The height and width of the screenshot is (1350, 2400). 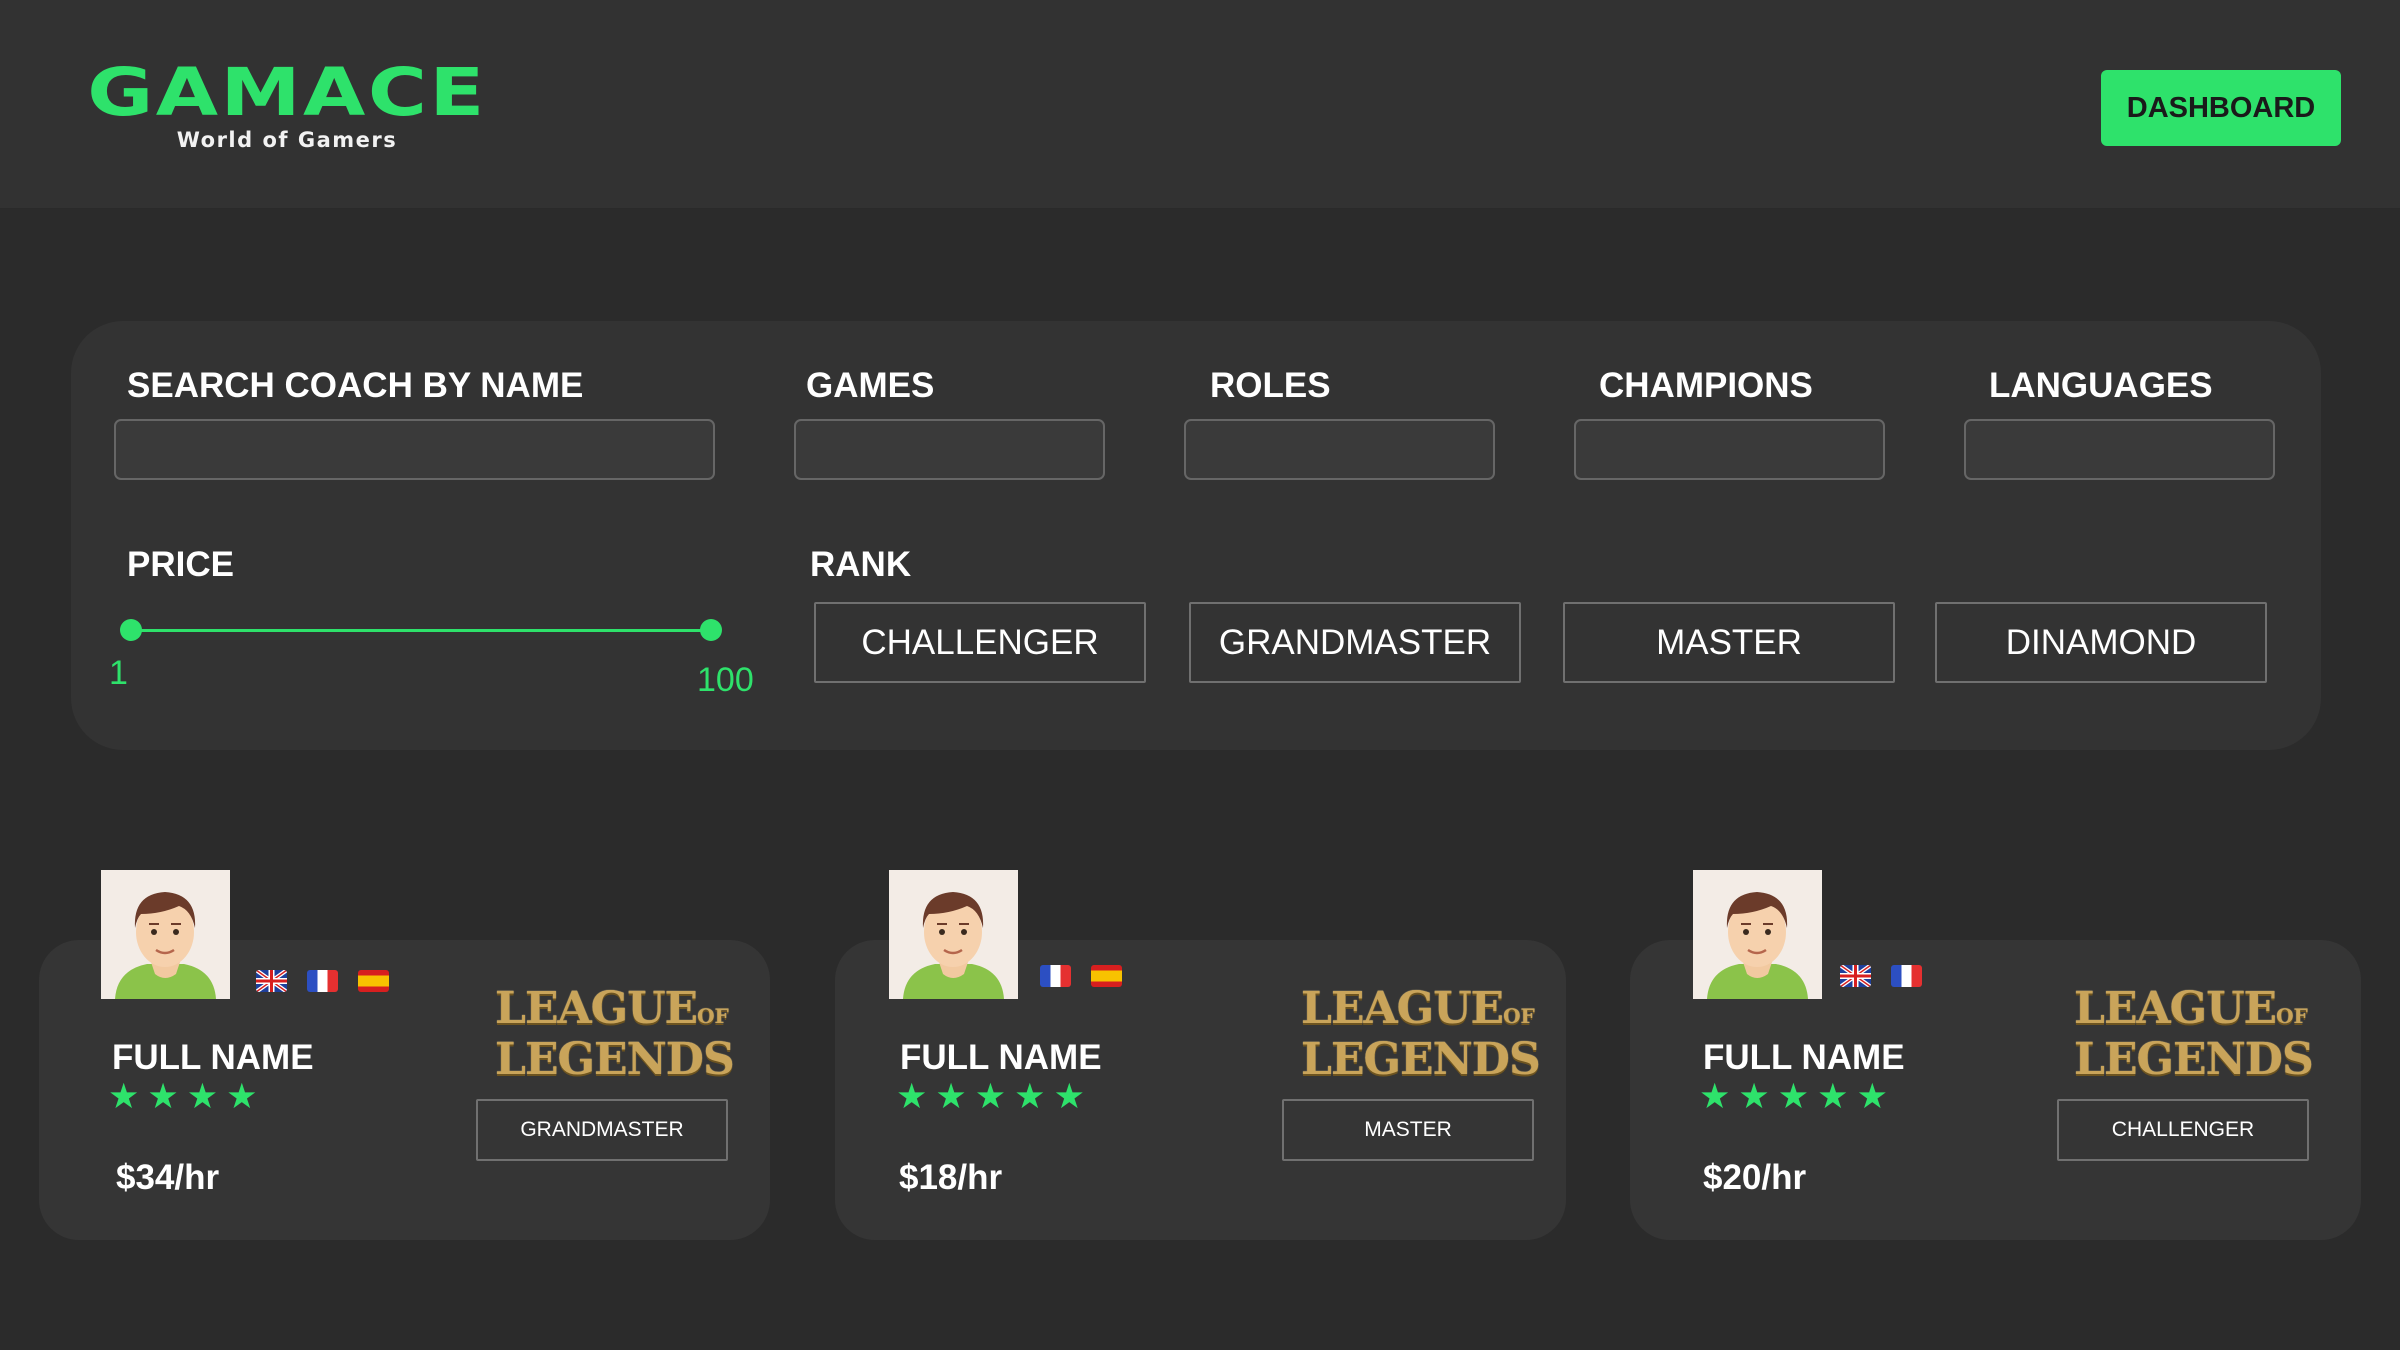 I want to click on coach-price: $20/hr, so click(x=1755, y=1177).